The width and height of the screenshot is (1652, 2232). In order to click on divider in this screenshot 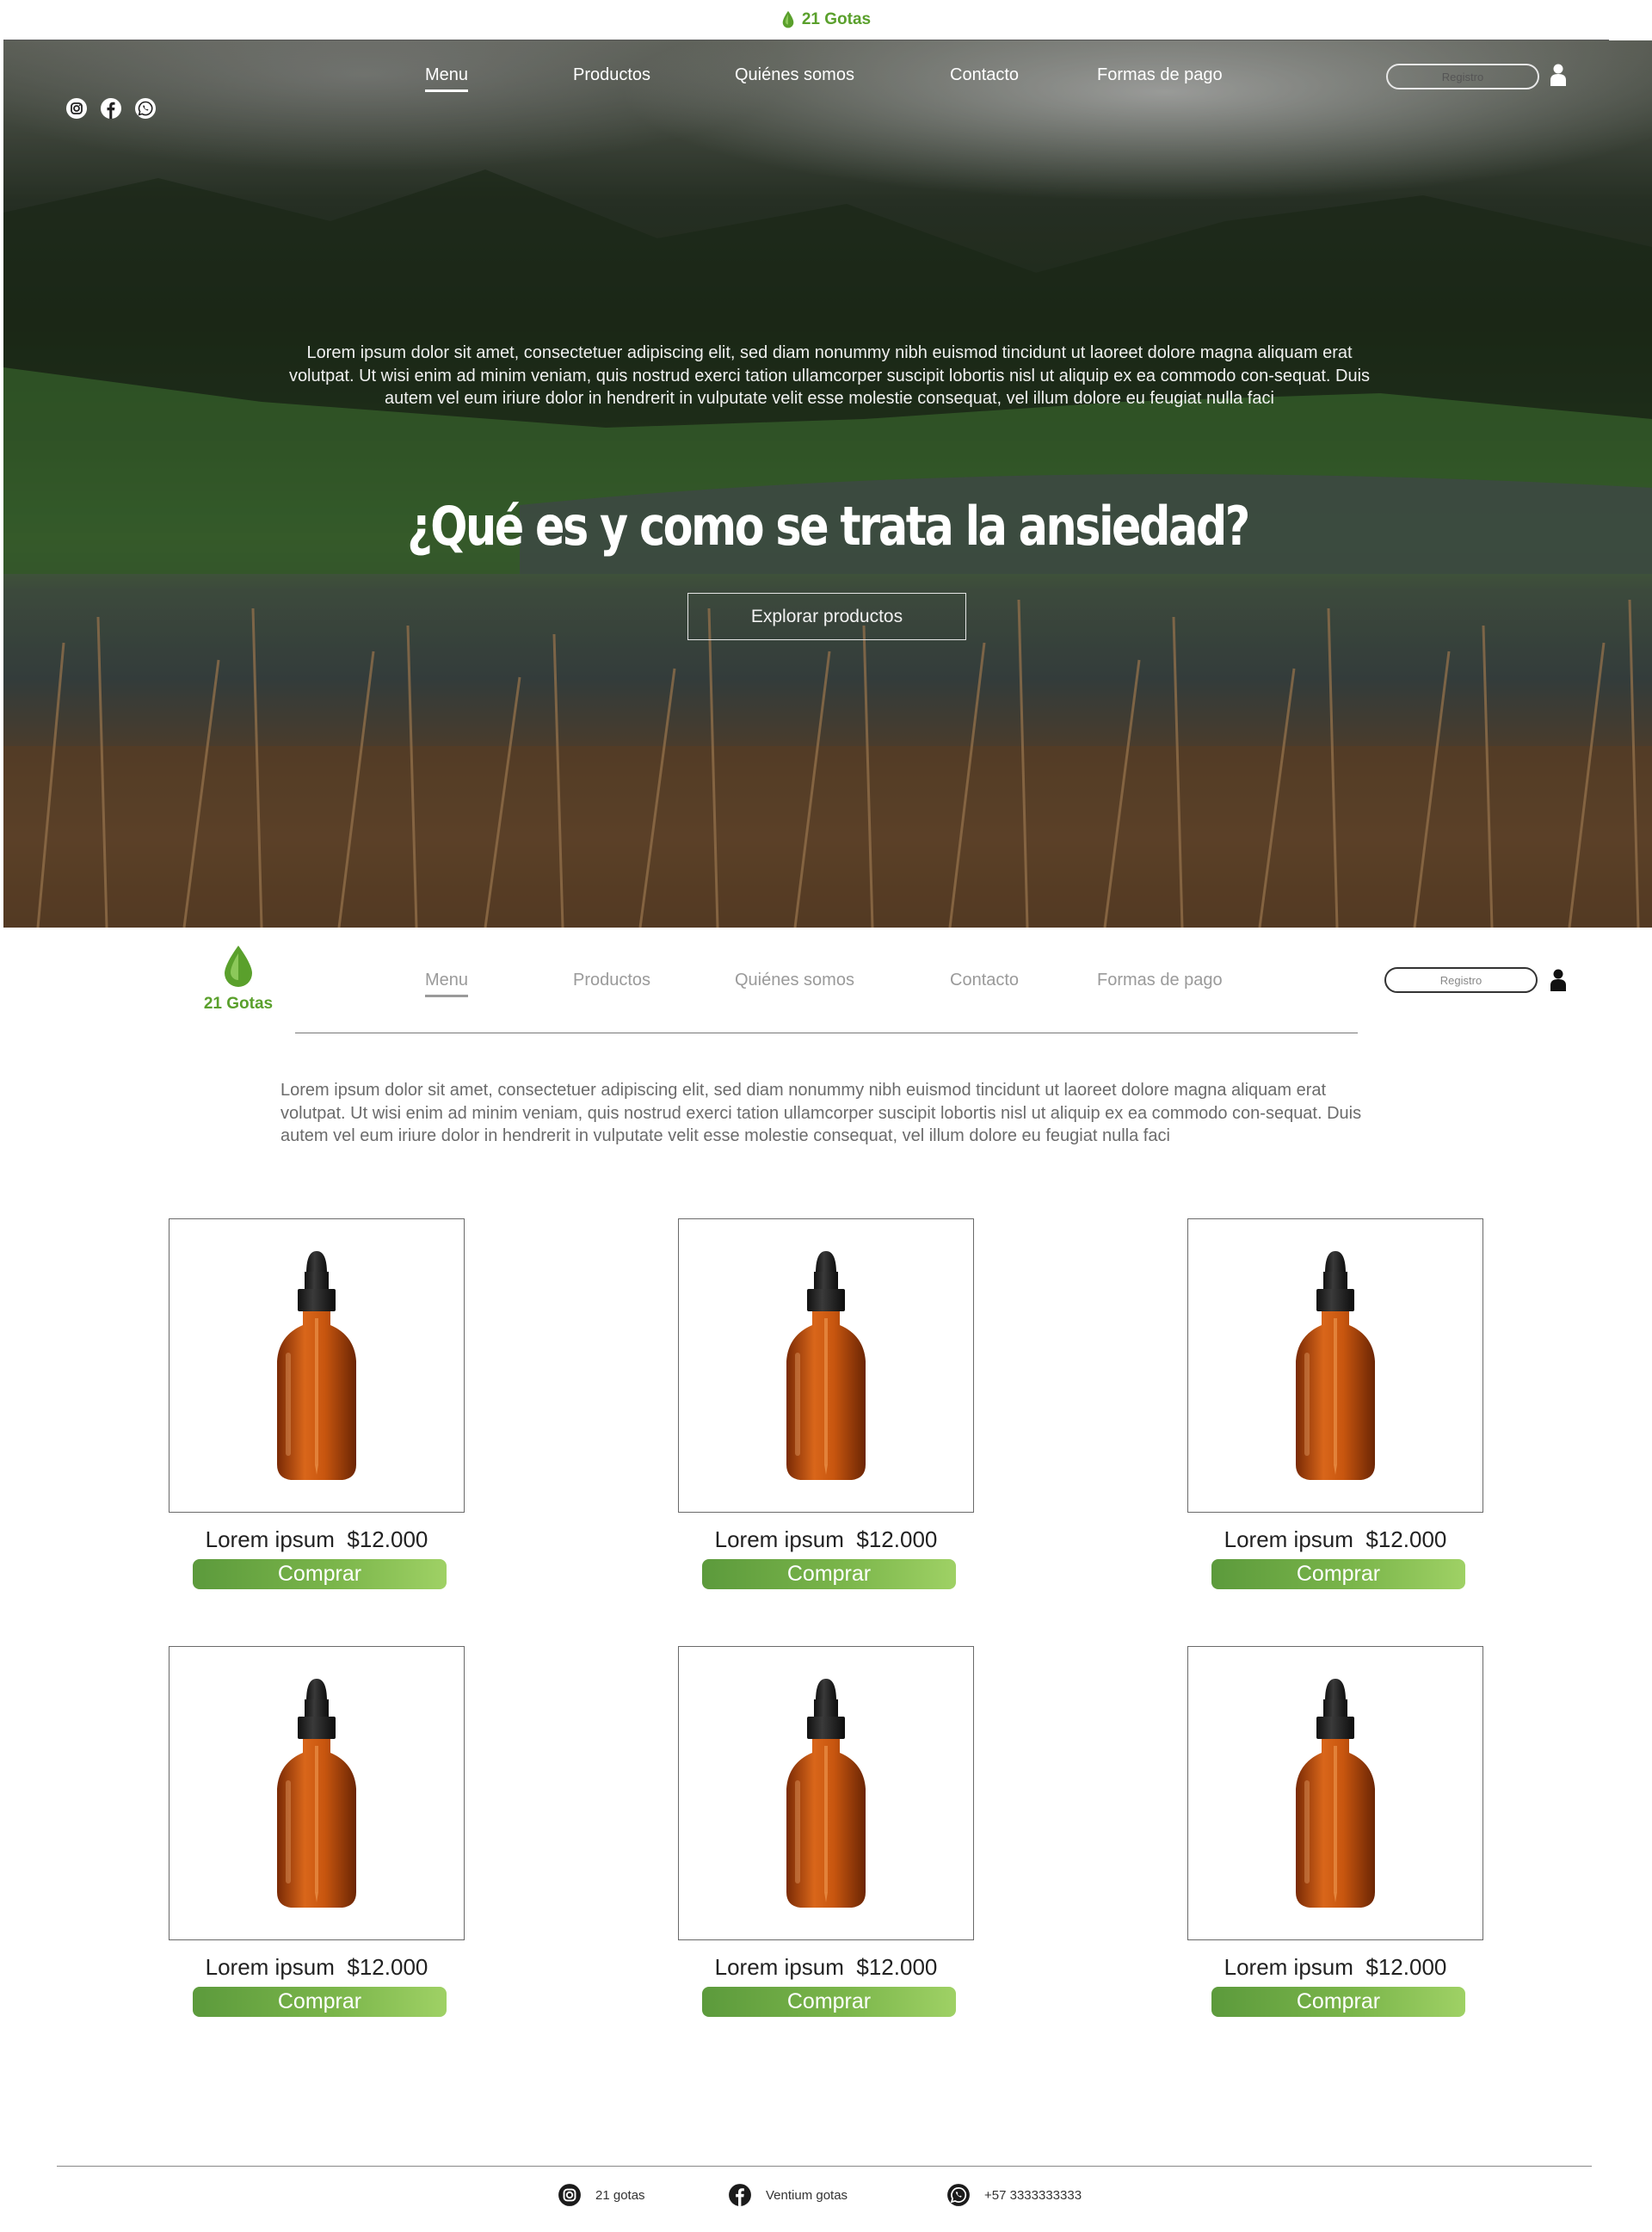, I will do `click(824, 2167)`.